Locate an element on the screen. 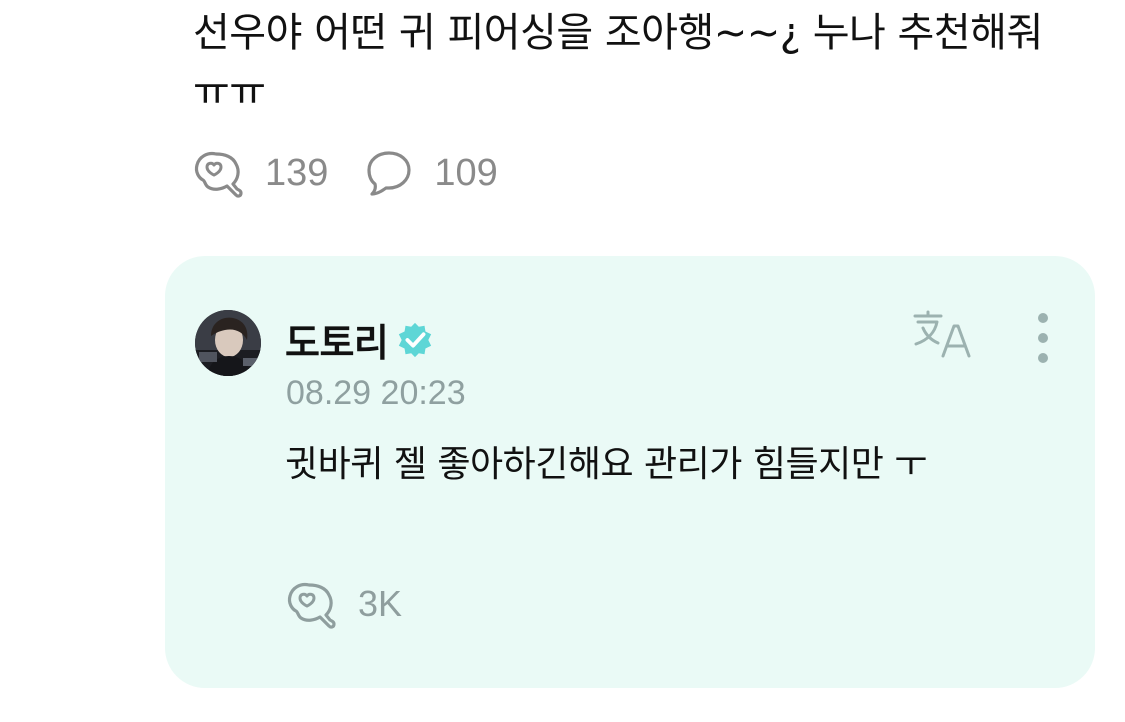 The image size is (1125, 722). avatar is located at coordinates (228, 343).